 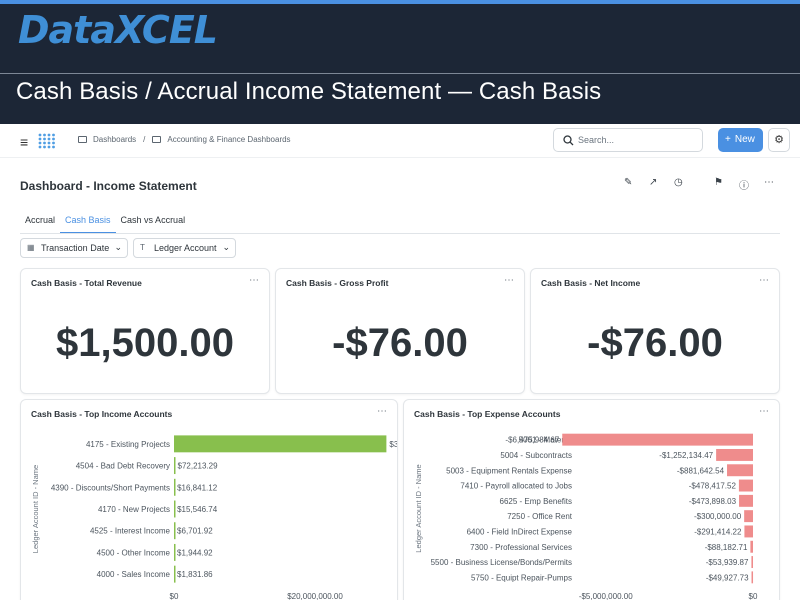 I want to click on nav-divider, so click(x=400, y=157).